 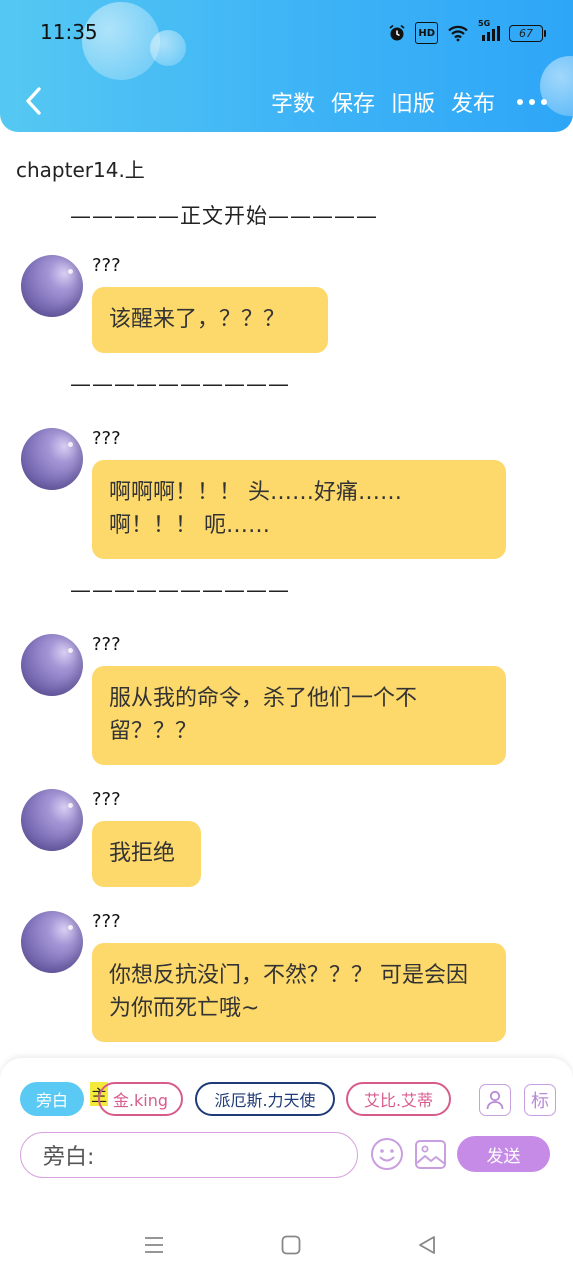 What do you see at coordinates (299, 715) in the screenshot?
I see `message-bubble: 服从我的命令，杀了他们一个不留？？？` at bounding box center [299, 715].